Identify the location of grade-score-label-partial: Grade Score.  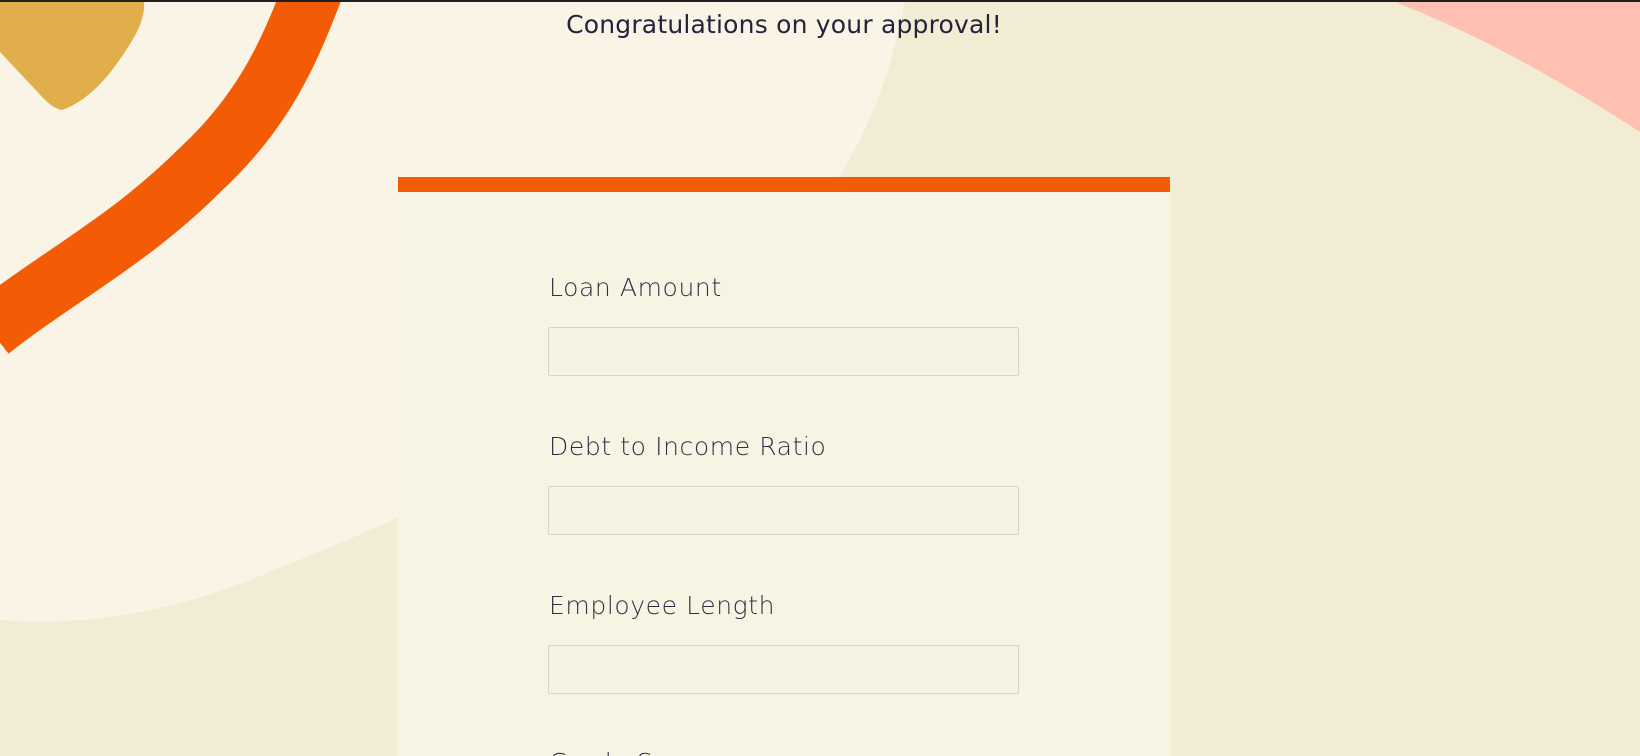
(629, 752).